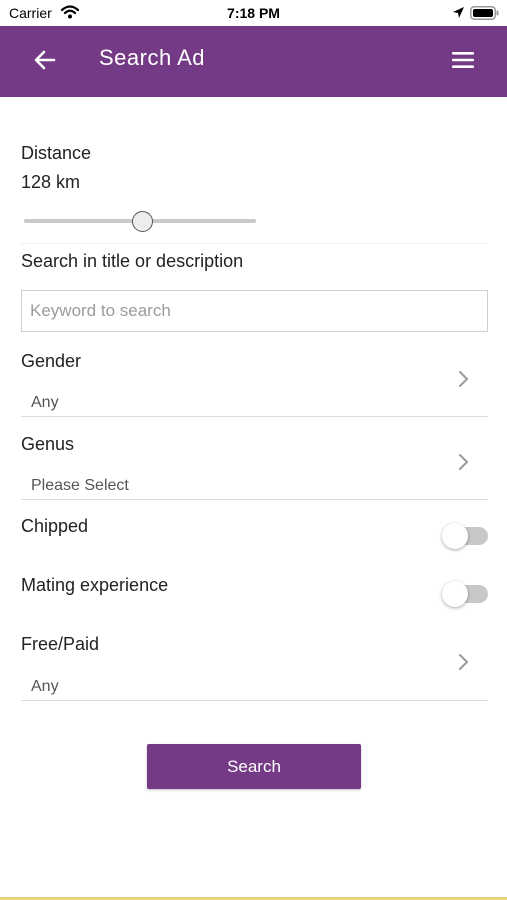 The image size is (507, 900). What do you see at coordinates (56, 153) in the screenshot?
I see `distance-label: Distance` at bounding box center [56, 153].